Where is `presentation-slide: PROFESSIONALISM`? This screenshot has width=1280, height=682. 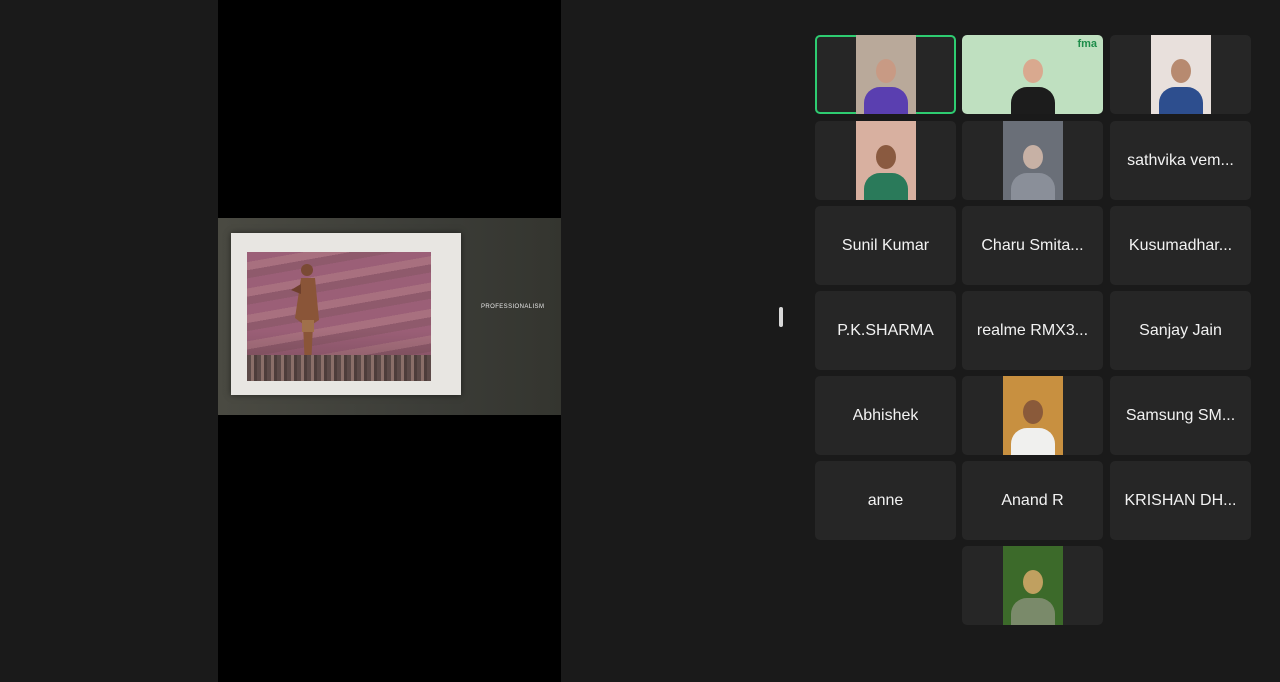
presentation-slide: PROFESSIONALISM is located at coordinates (389, 316).